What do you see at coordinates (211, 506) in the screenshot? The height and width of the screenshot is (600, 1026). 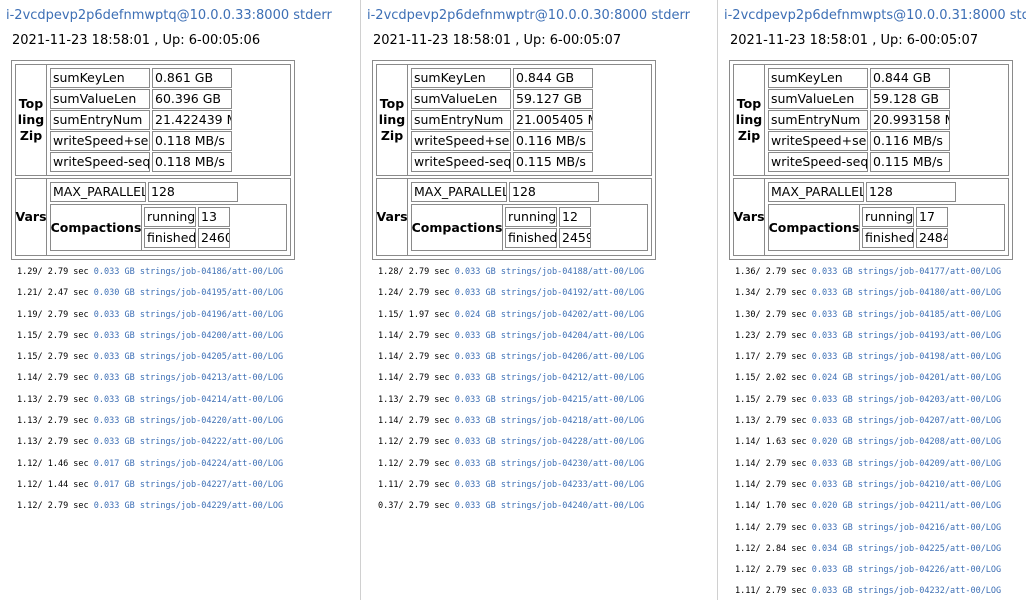 I see `job-log-link: strings/job-04229/att-00/LOG` at bounding box center [211, 506].